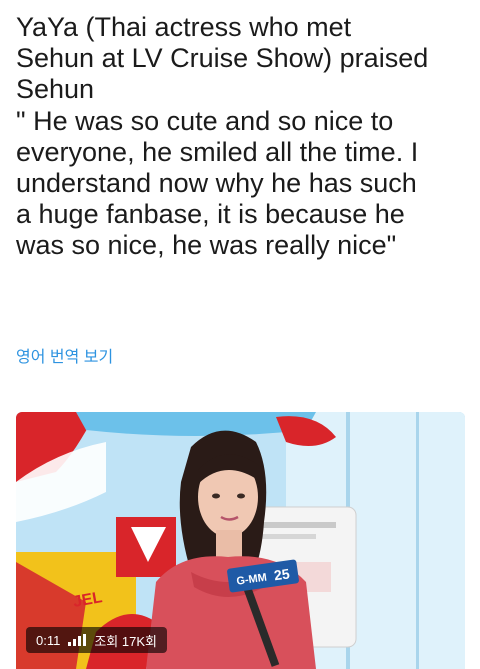  I want to click on translate-link: 영어 번역 보기, so click(64, 355).